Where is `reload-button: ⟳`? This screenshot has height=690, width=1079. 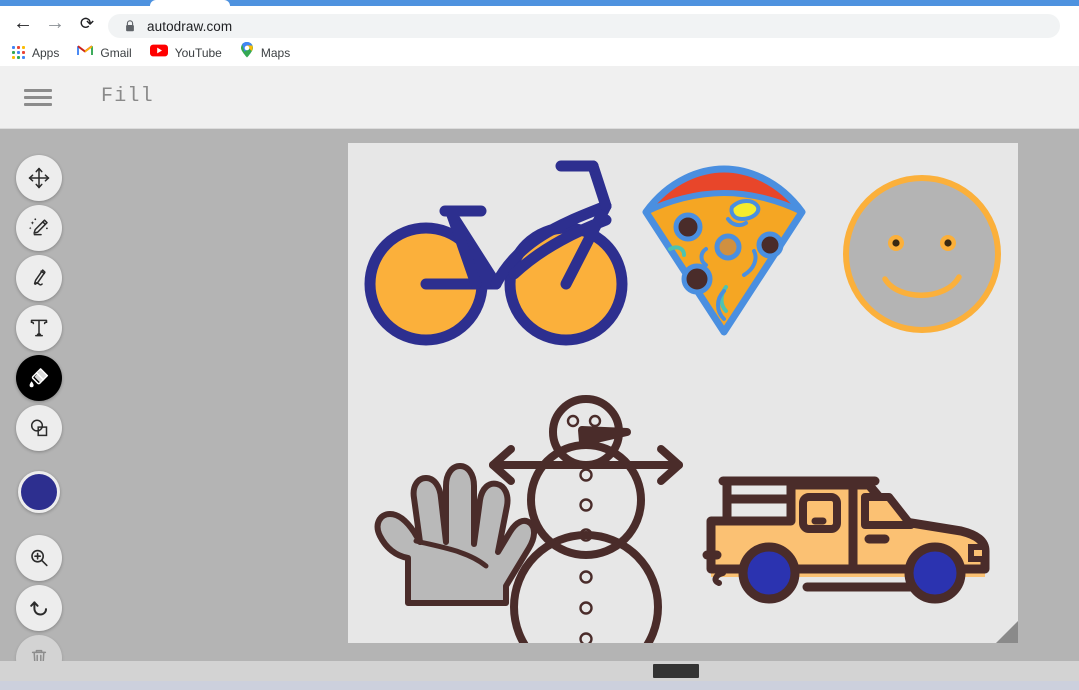
reload-button: ⟳ is located at coordinates (87, 23).